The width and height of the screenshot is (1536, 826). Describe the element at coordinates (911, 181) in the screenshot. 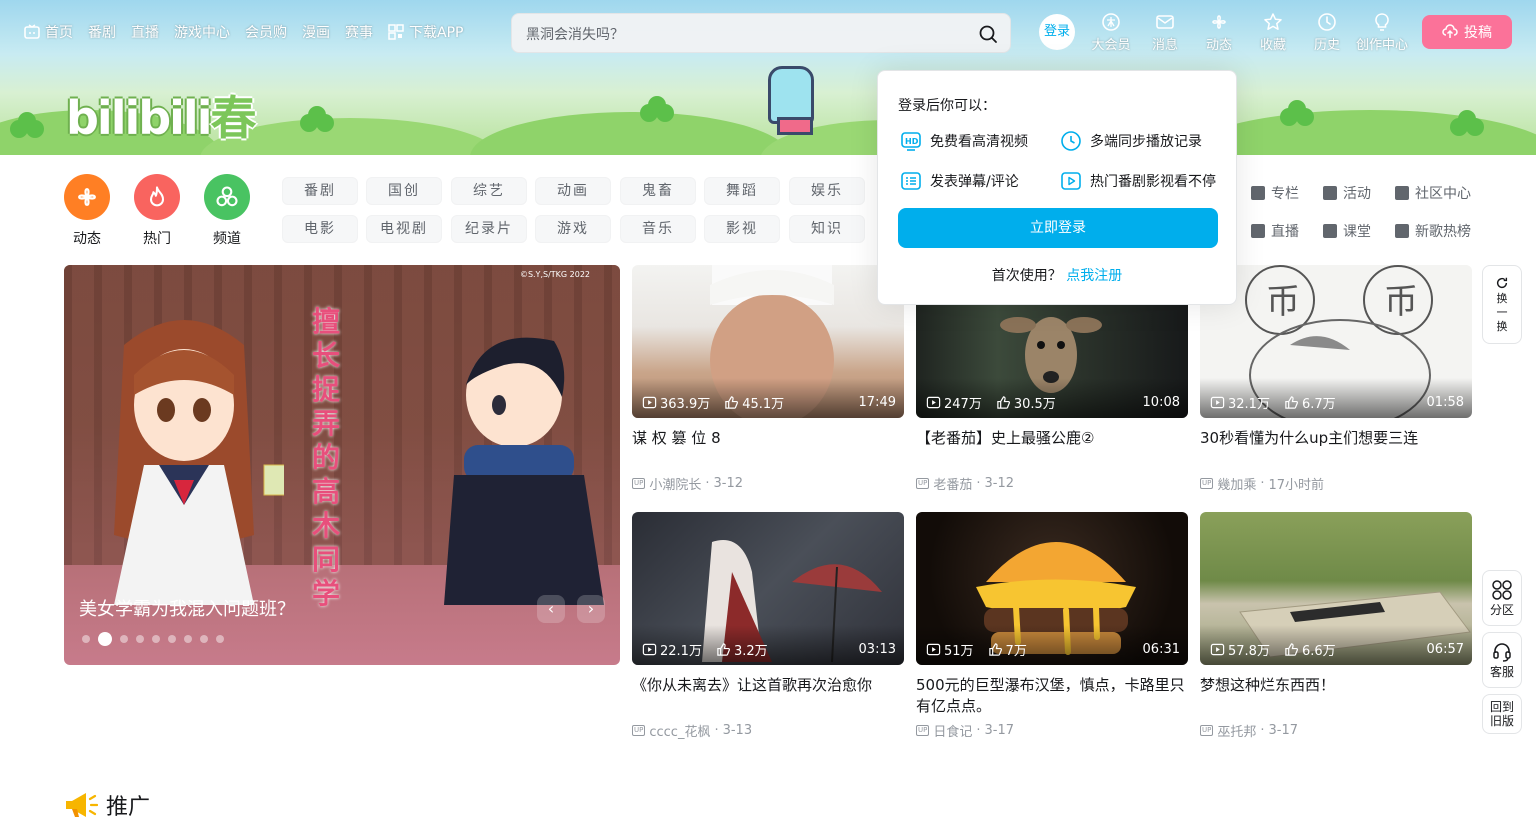

I see `danmaku-icon` at that location.